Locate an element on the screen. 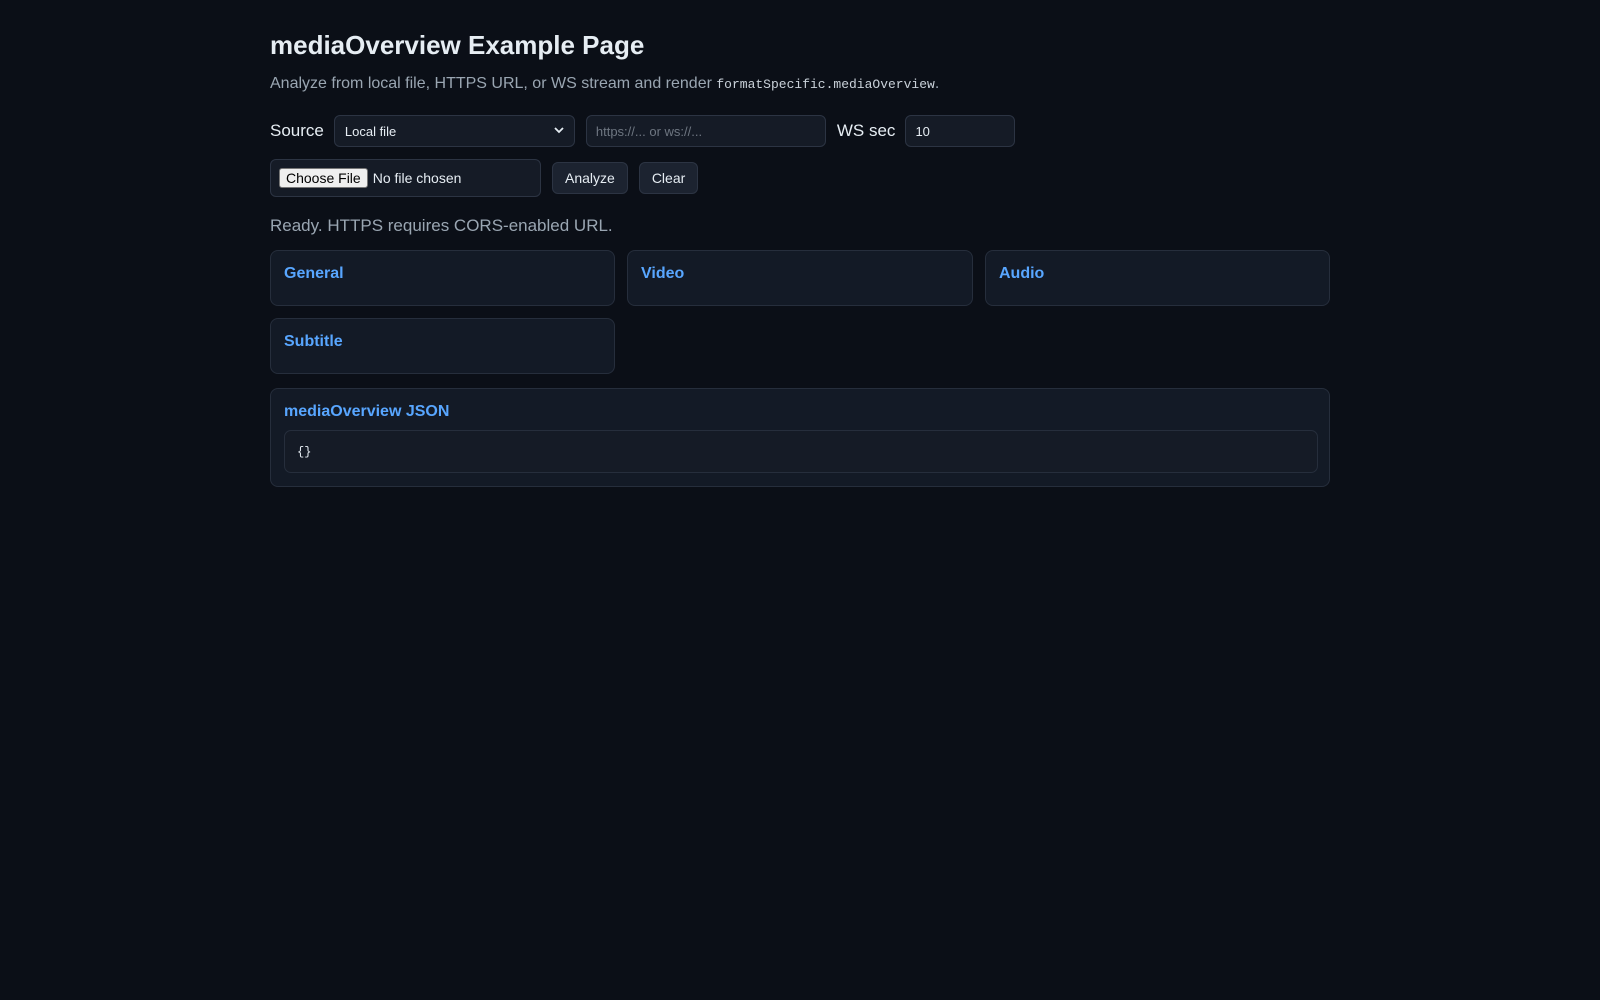  video-card: Video is located at coordinates (800, 278).